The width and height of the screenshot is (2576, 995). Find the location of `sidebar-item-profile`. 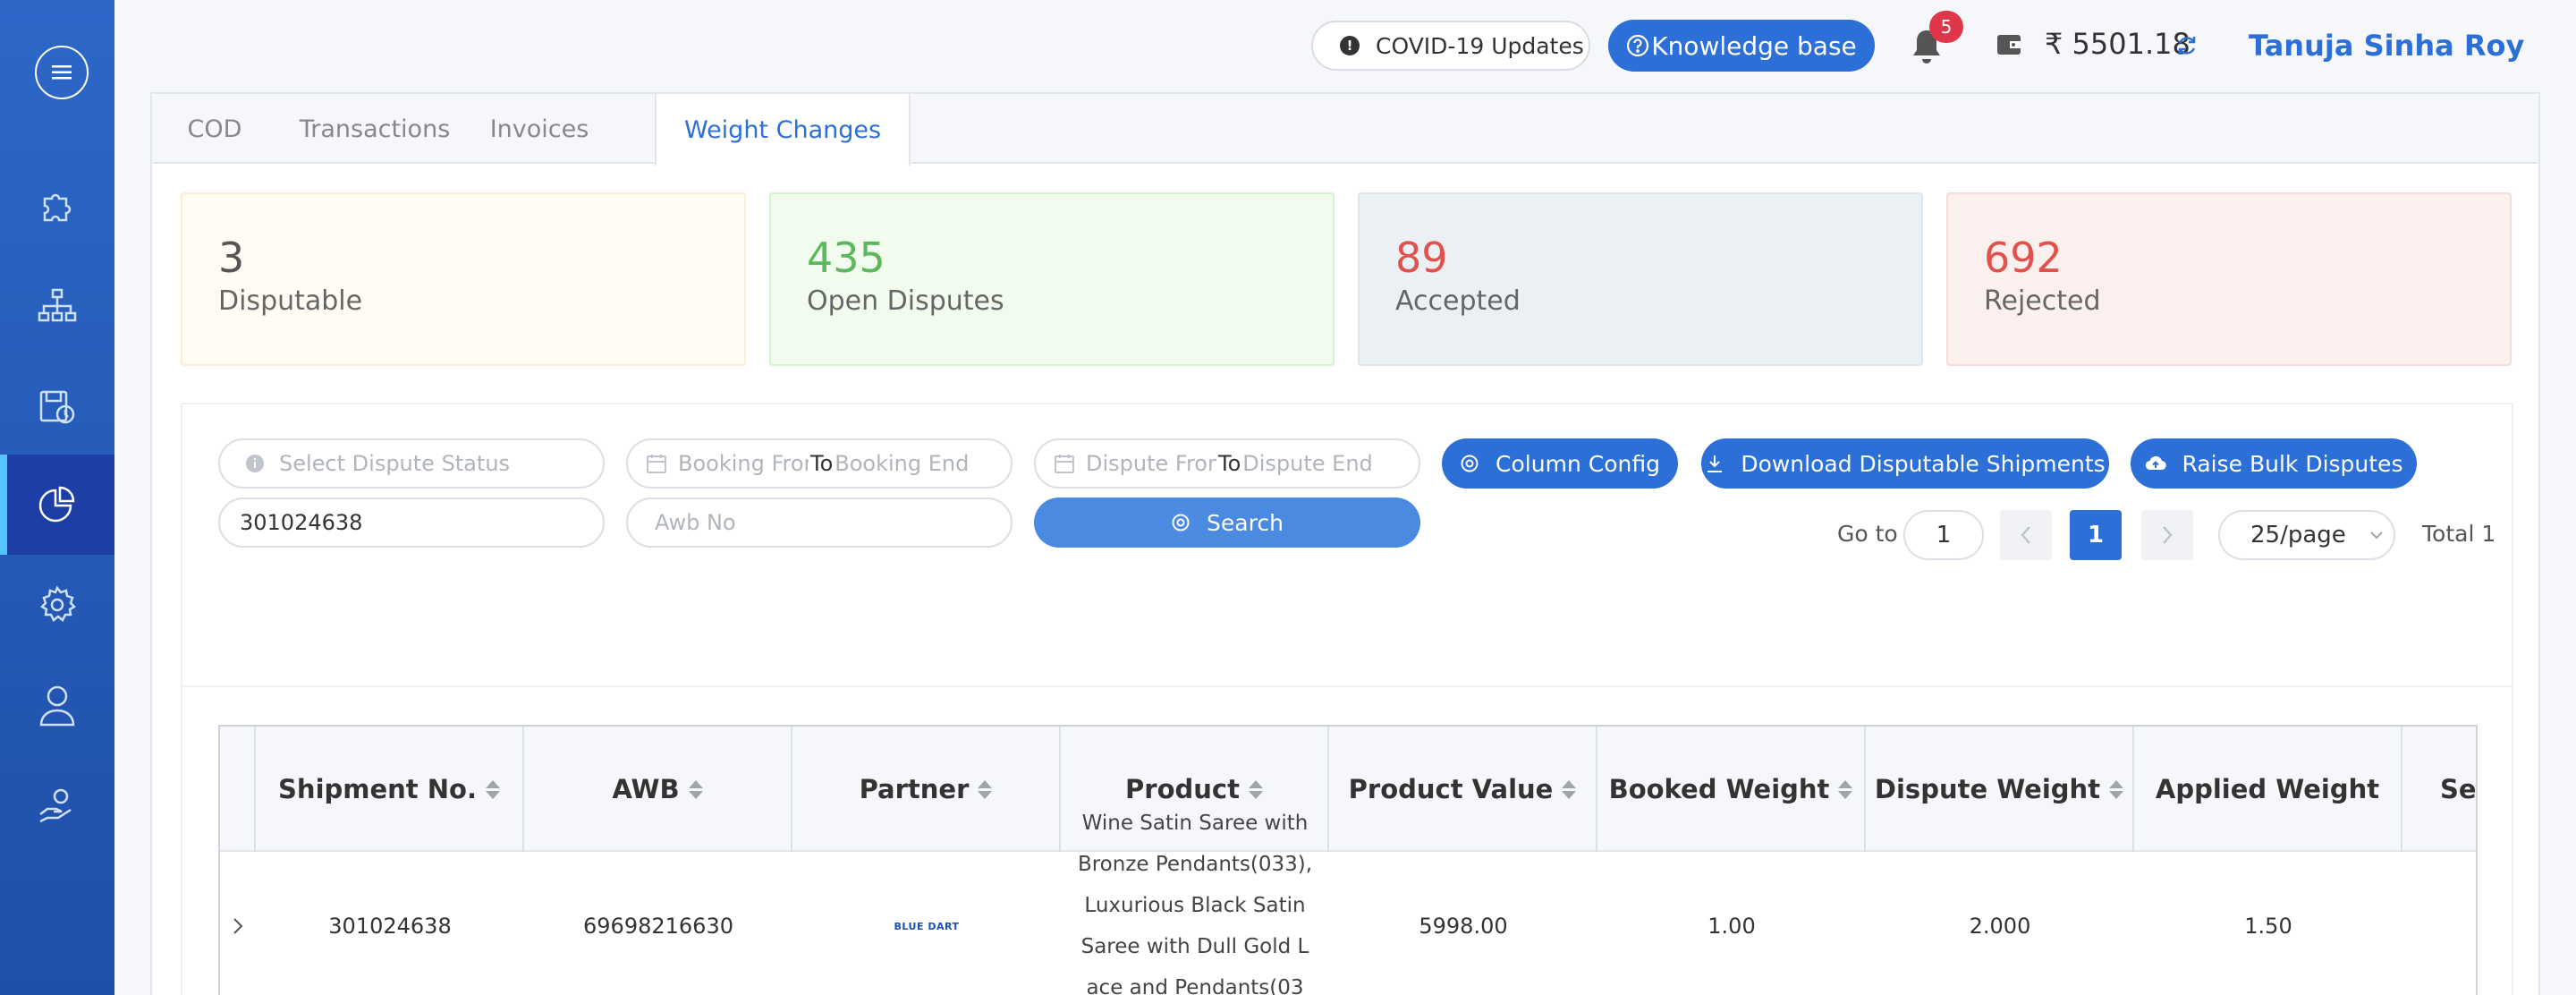

sidebar-item-profile is located at coordinates (57, 705).